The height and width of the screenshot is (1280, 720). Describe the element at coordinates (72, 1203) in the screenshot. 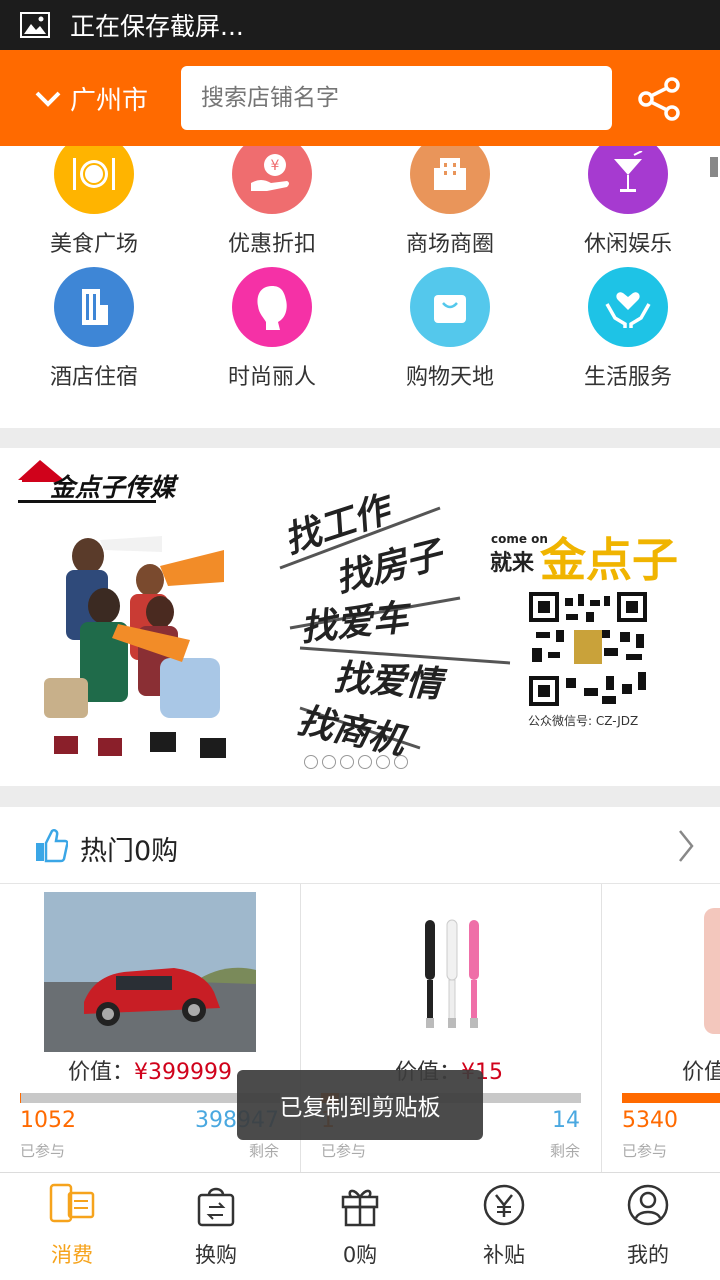

I see `phone-card-icon` at that location.